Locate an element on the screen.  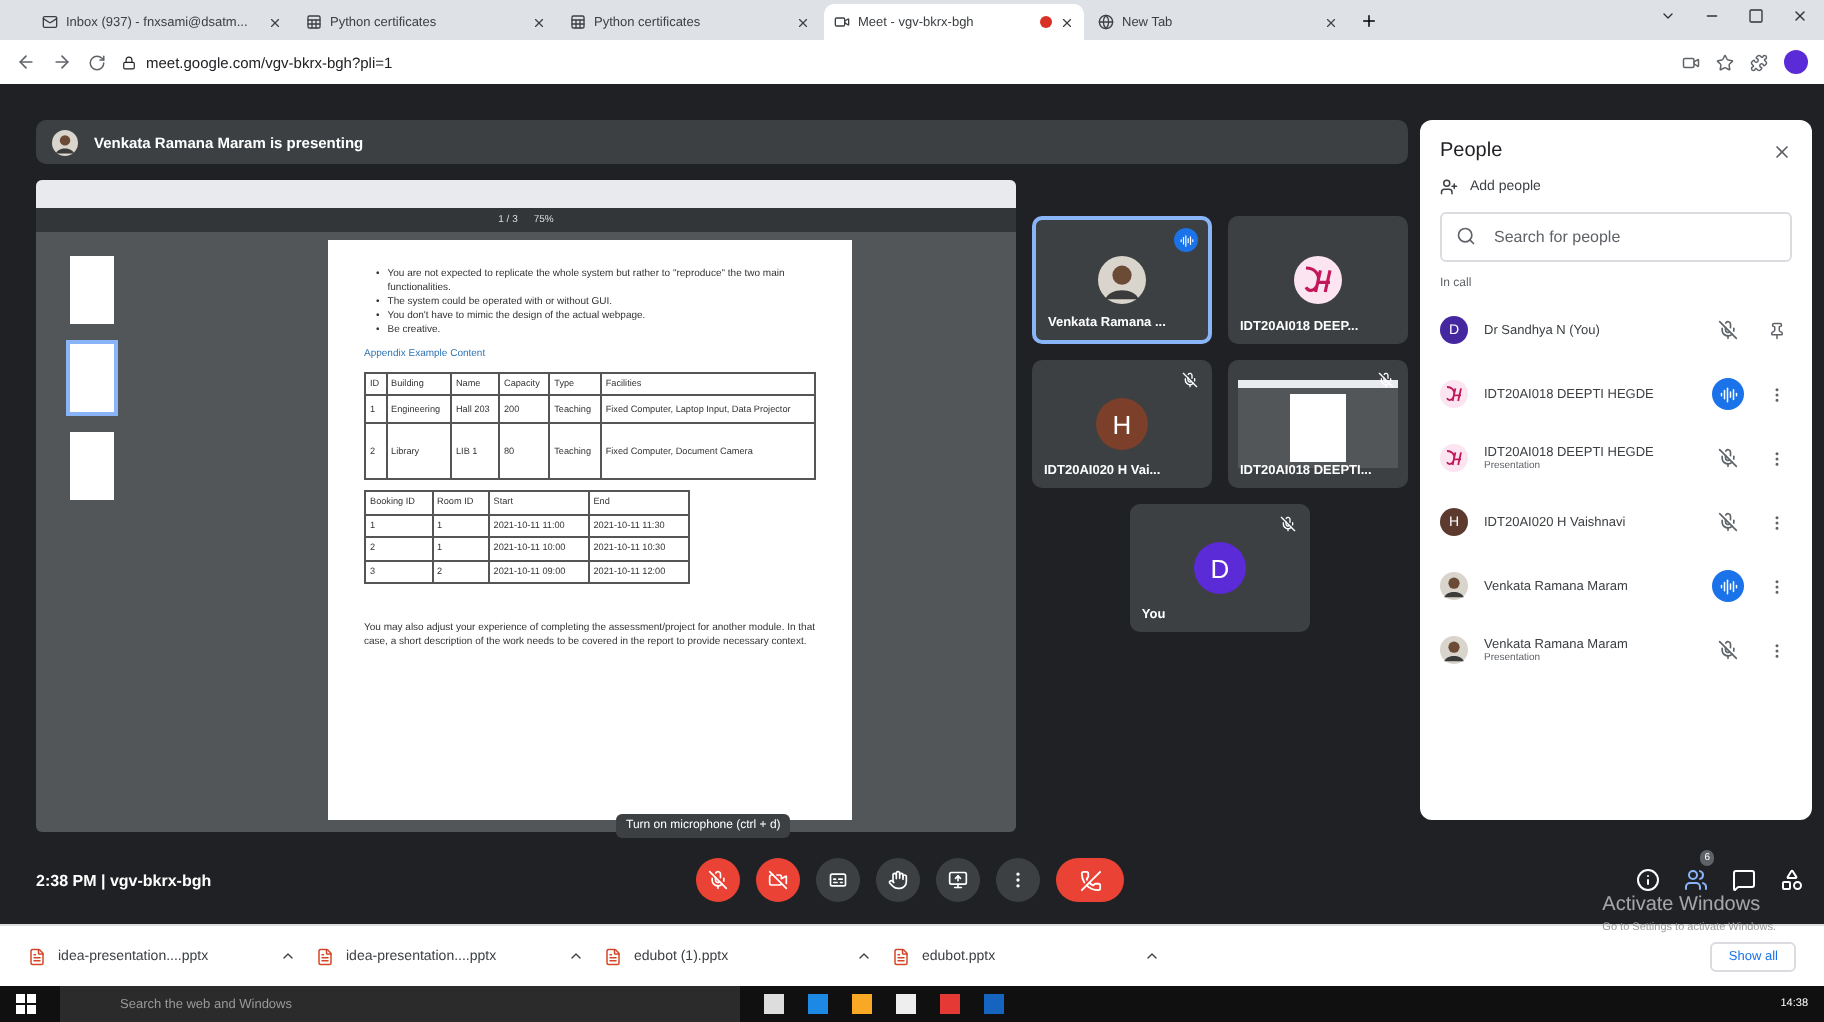
people-icon is located at coordinates (1696, 880).